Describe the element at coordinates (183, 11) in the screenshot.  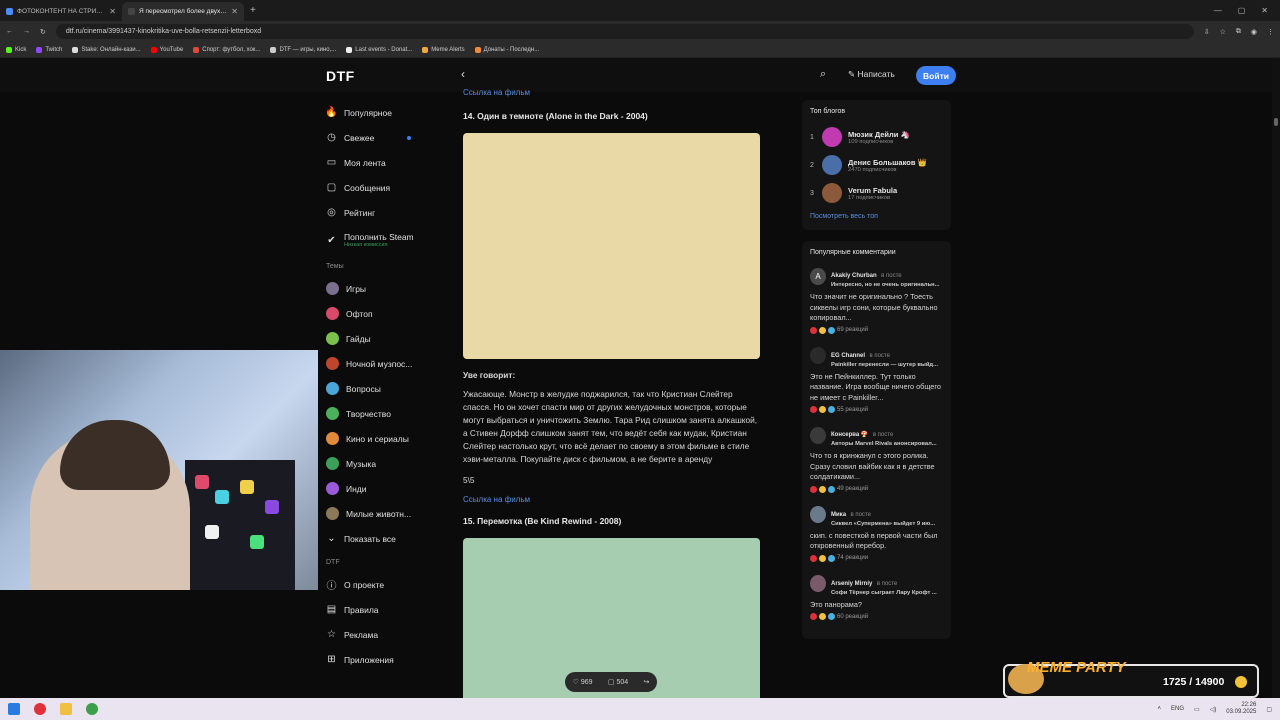
I see `browser-tab-active: Я пересмотрел более двух сотен к ✕` at that location.